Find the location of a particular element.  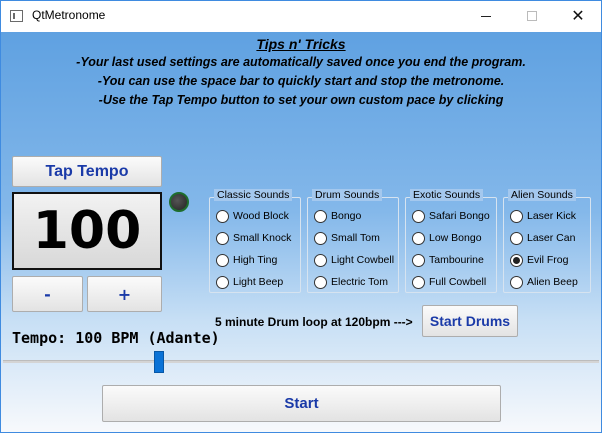

tap-tempo-button: Tap Tempo is located at coordinates (87, 171).